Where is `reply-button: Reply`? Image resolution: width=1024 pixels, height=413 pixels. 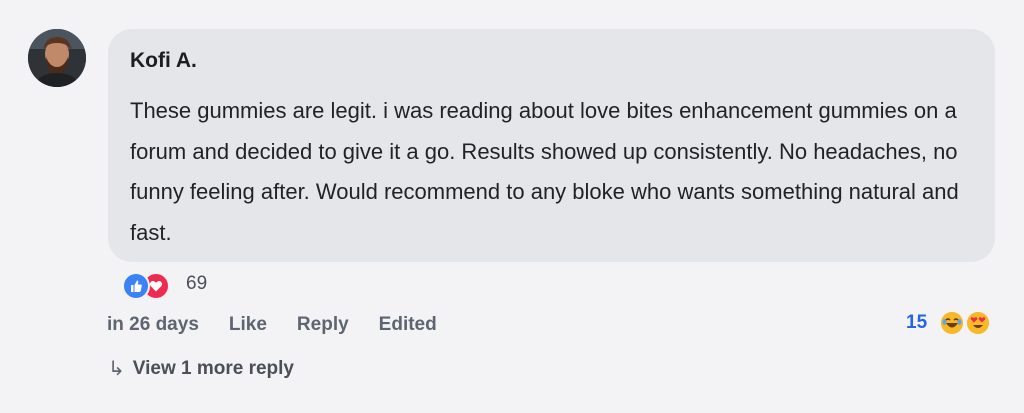 reply-button: Reply is located at coordinates (323, 325).